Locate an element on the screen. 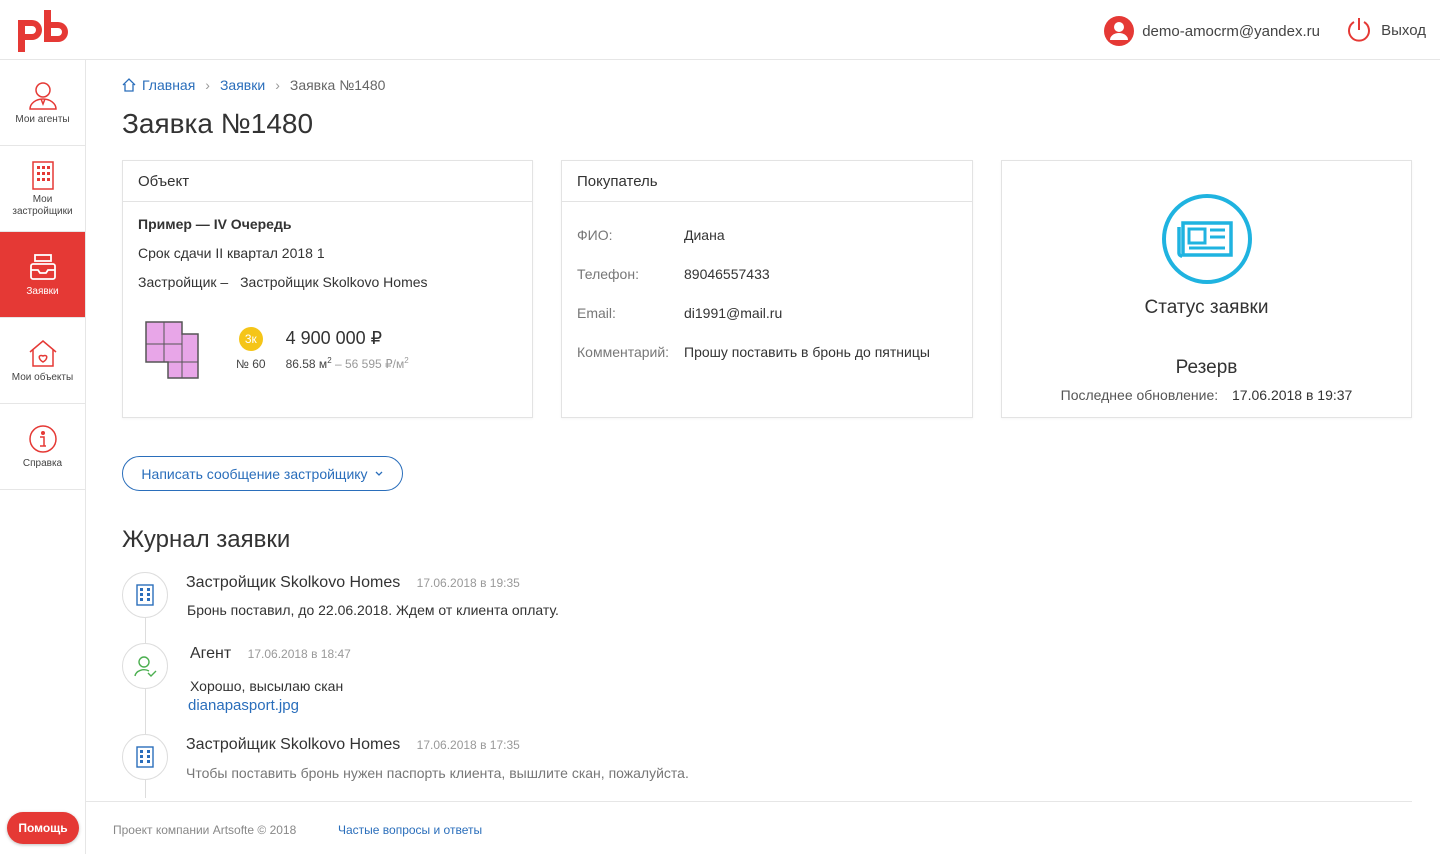 The image size is (1440, 854). sidebar-item-label: Мои объекты is located at coordinates (42, 377).